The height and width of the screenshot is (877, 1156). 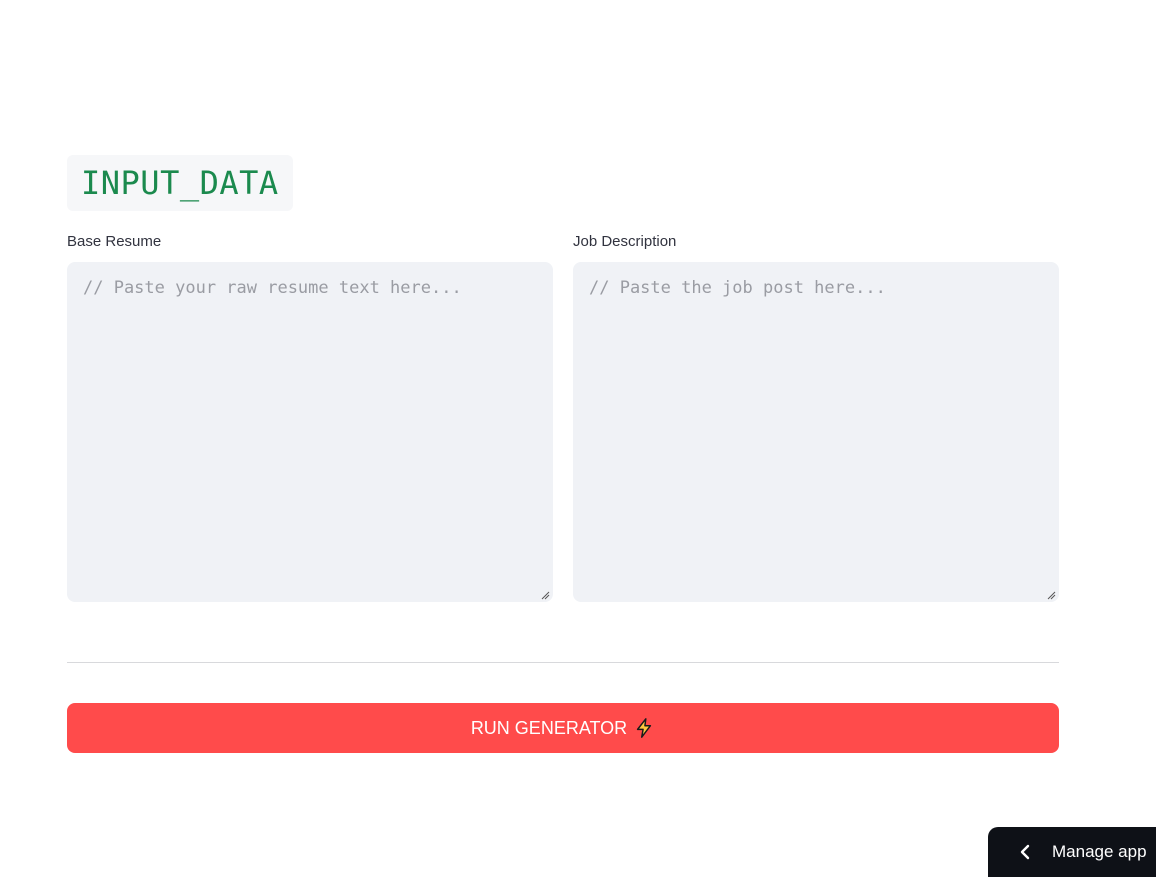 I want to click on manage-app-button: Manage app, so click(x=1072, y=852).